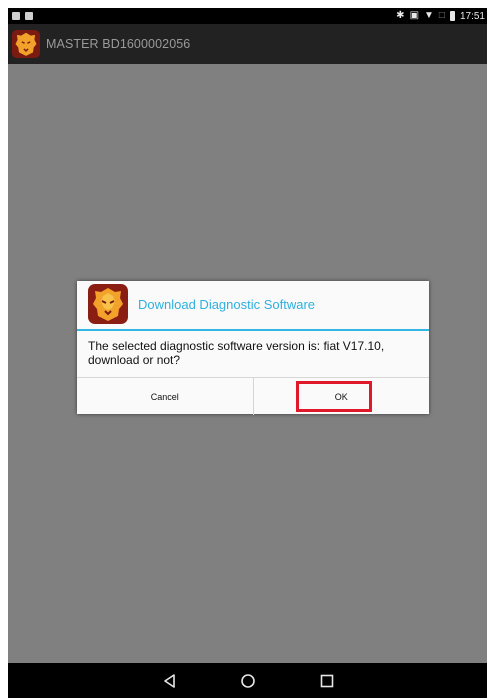  Describe the element at coordinates (429, 15) in the screenshot. I see `wifi-icon: ▼` at that location.